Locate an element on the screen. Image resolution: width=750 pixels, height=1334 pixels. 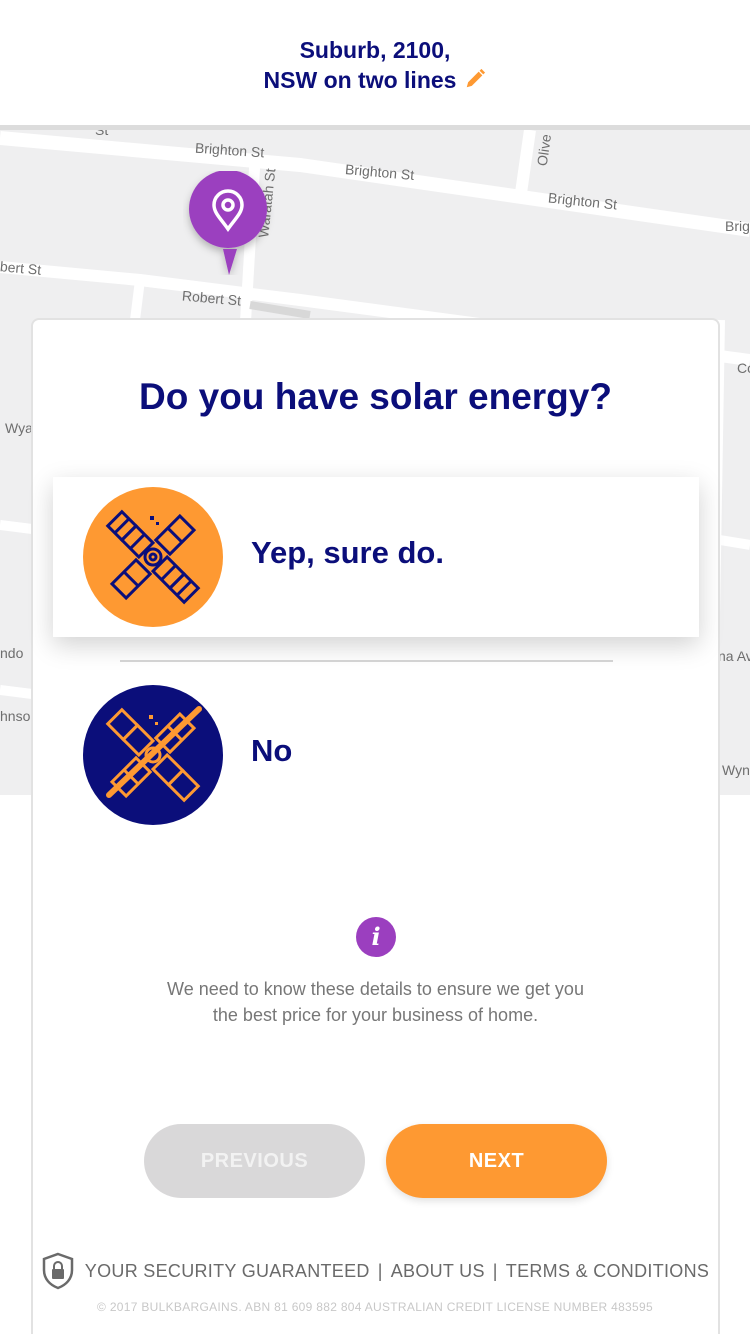
previous-button: PREVIOUS is located at coordinates (254, 1161).